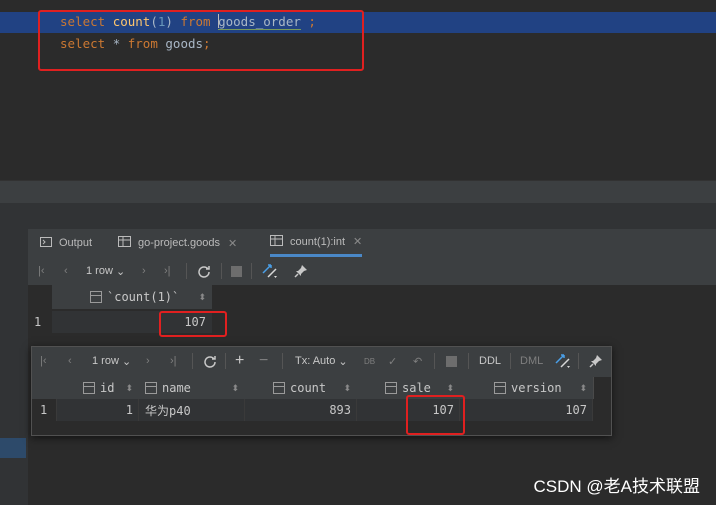 The height and width of the screenshot is (505, 716). I want to click on delete-row-icon: −, so click(263, 361).